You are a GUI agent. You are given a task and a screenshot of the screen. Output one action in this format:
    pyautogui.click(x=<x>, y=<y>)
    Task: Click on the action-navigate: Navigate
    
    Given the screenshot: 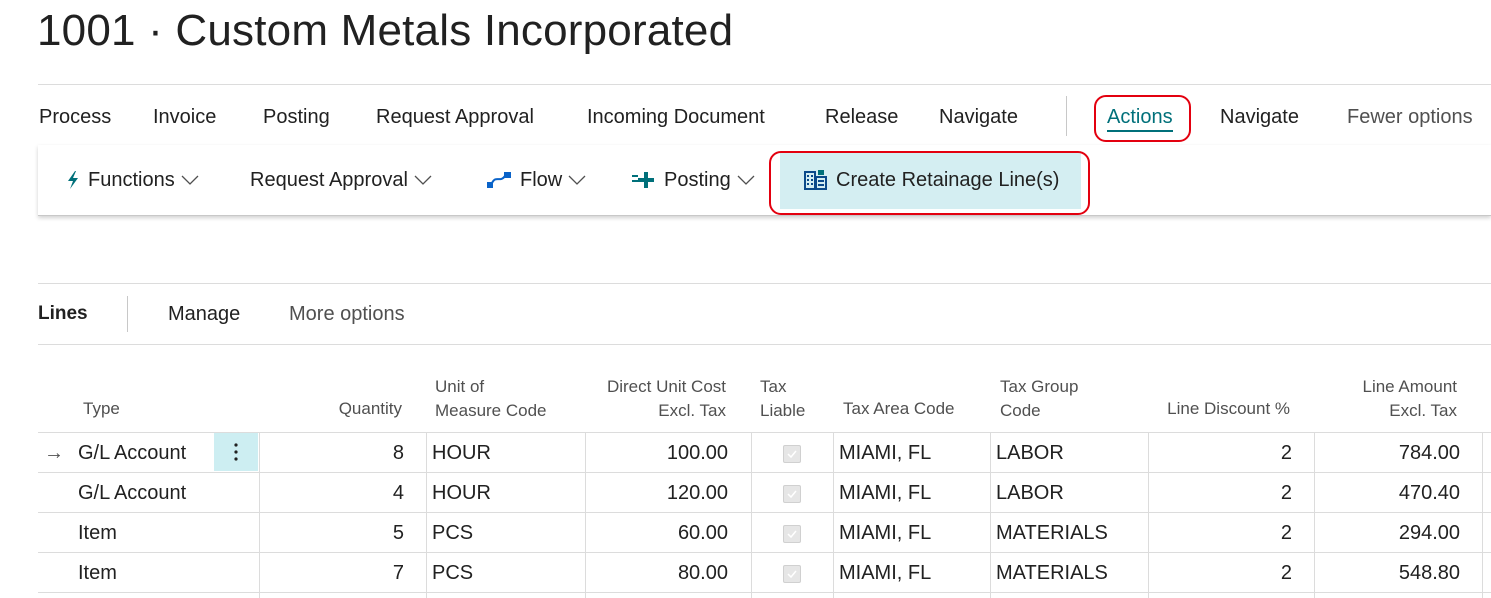 What is the action you would take?
    pyautogui.click(x=978, y=117)
    